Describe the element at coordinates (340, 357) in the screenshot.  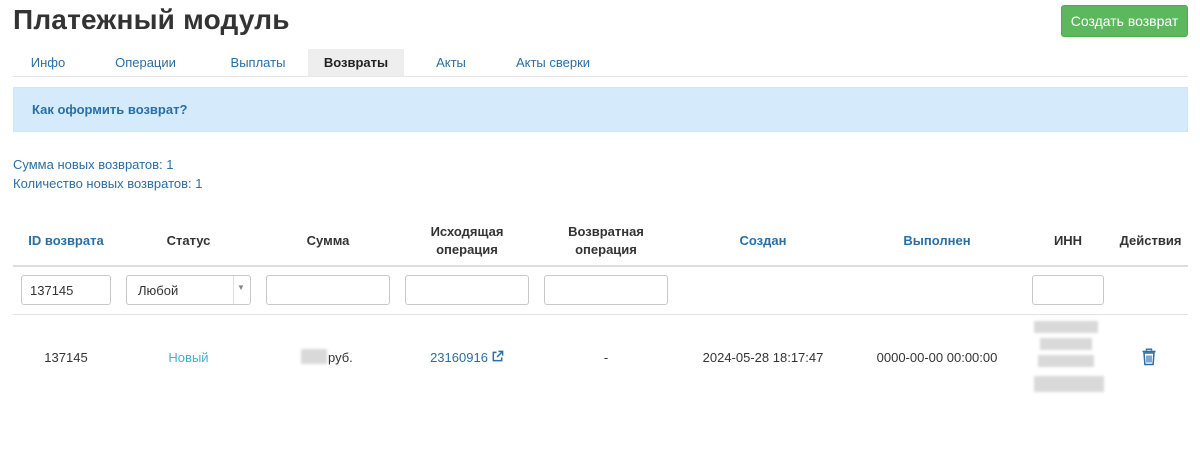
I see `row-amount-currency: руб.` at that location.